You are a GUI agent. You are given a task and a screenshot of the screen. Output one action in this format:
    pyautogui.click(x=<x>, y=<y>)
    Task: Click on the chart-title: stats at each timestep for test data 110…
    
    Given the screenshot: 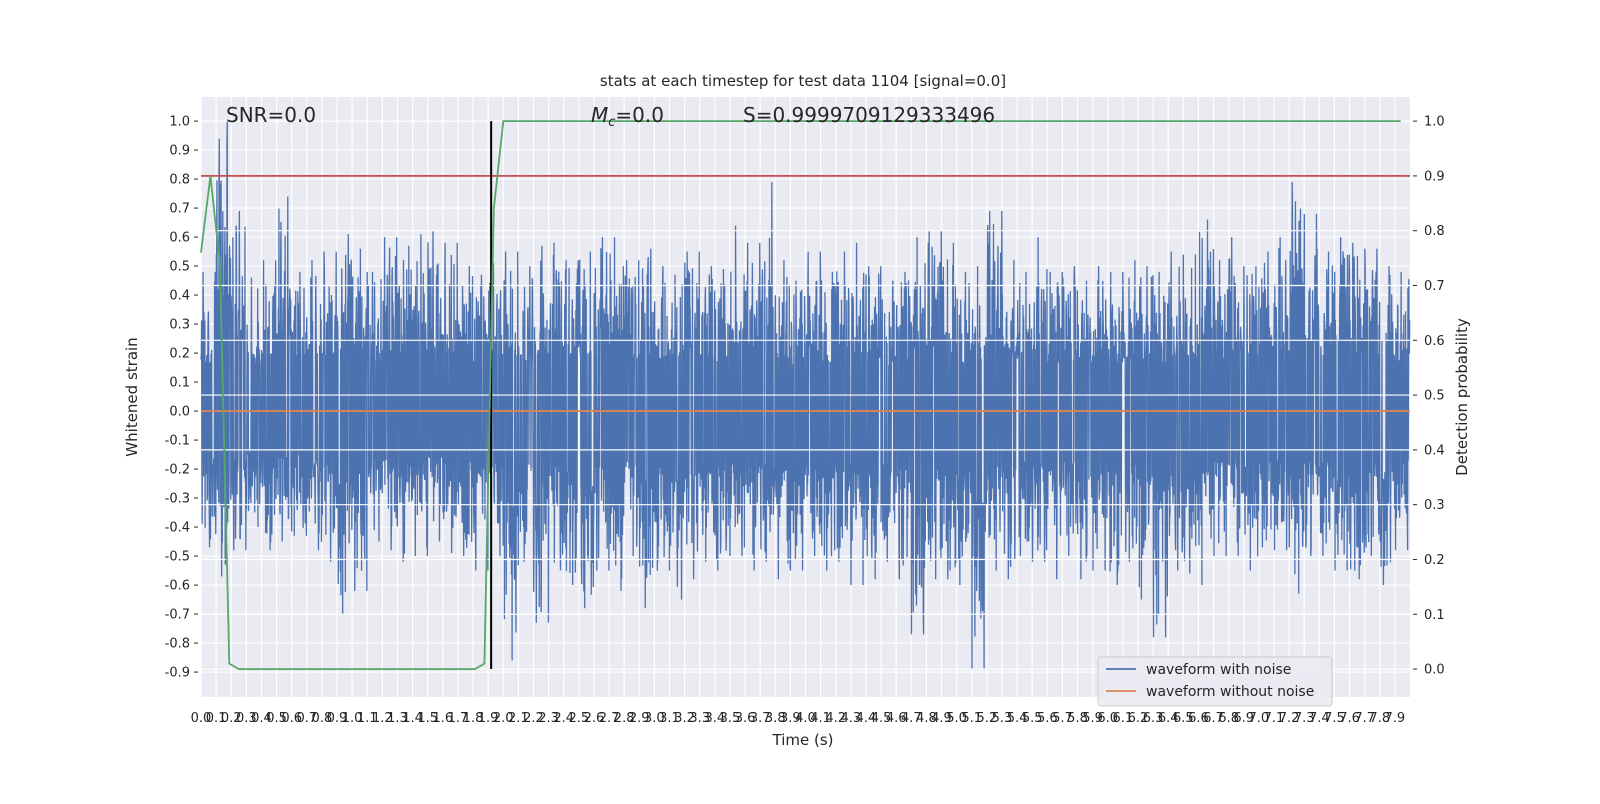 What is the action you would take?
    pyautogui.click(x=803, y=81)
    